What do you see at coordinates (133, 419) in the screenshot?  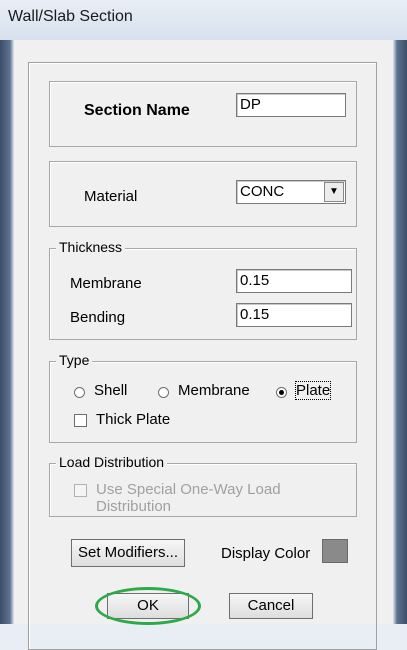 I see `thick-plate-label: Thick Plate` at bounding box center [133, 419].